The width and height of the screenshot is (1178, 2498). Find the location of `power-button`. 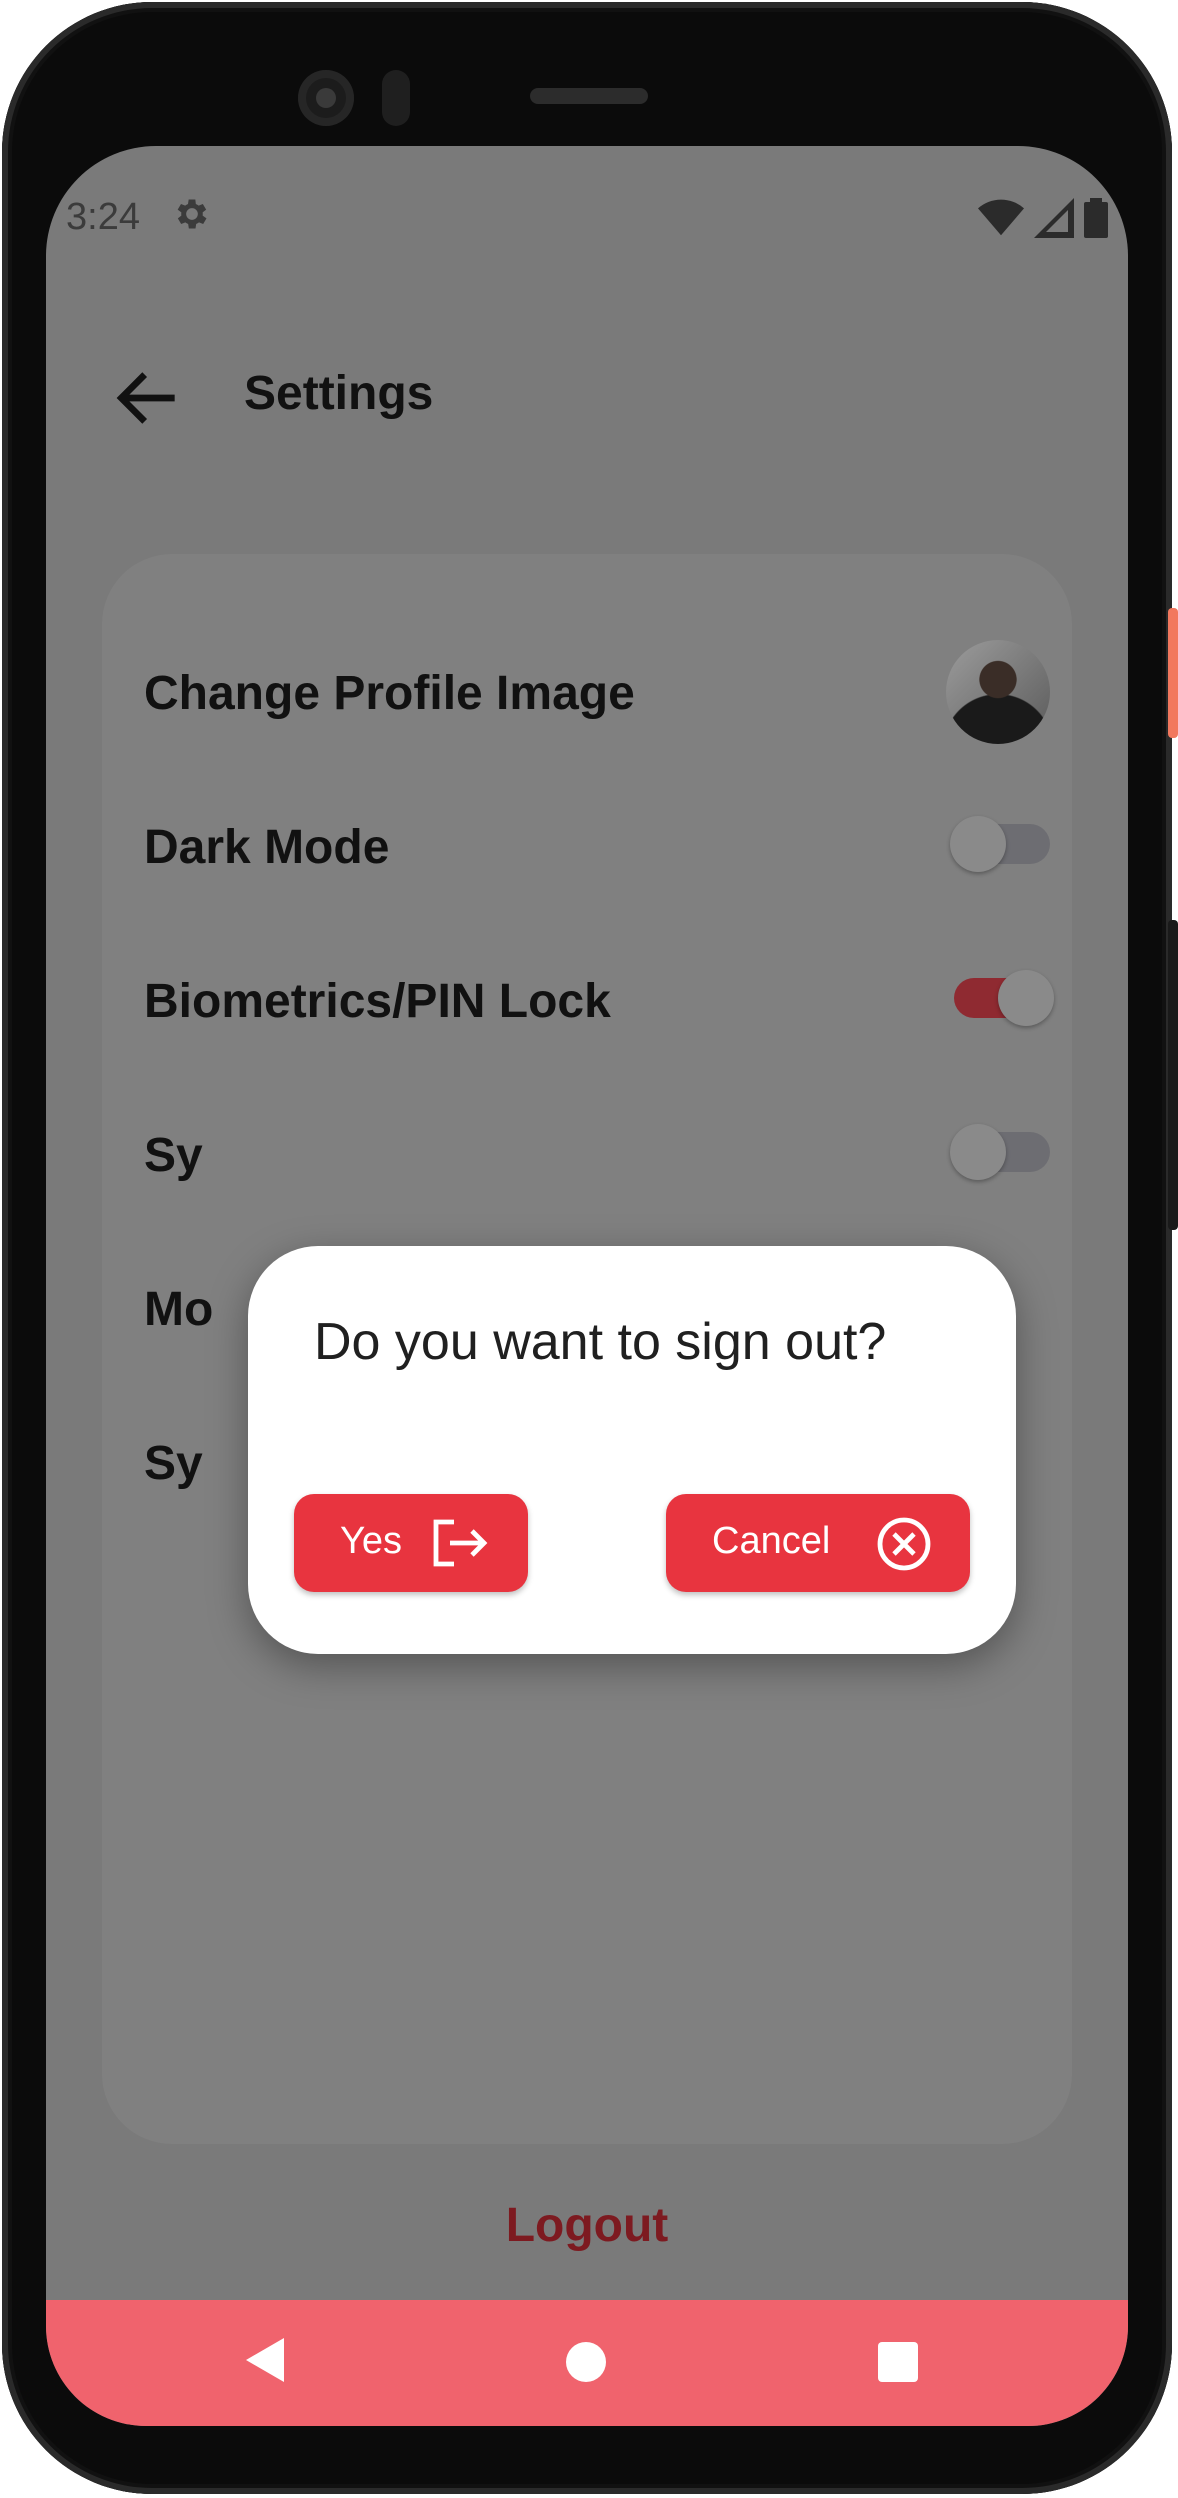

power-button is located at coordinates (1173, 673).